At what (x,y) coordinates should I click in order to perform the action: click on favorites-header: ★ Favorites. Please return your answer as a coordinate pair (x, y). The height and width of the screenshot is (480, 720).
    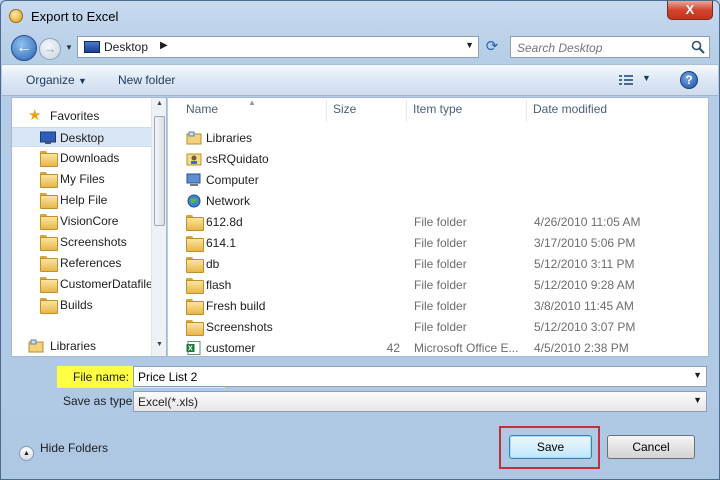
    Looking at the image, I should click on (82, 116).